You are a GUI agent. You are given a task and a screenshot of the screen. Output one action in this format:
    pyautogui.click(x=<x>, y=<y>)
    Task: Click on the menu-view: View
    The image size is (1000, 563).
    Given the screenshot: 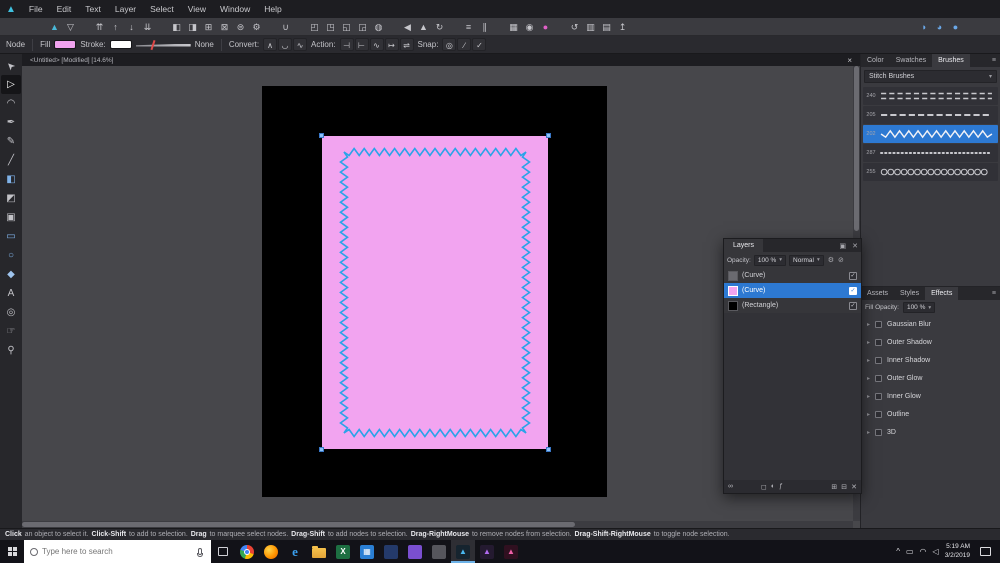 What is the action you would take?
    pyautogui.click(x=197, y=9)
    